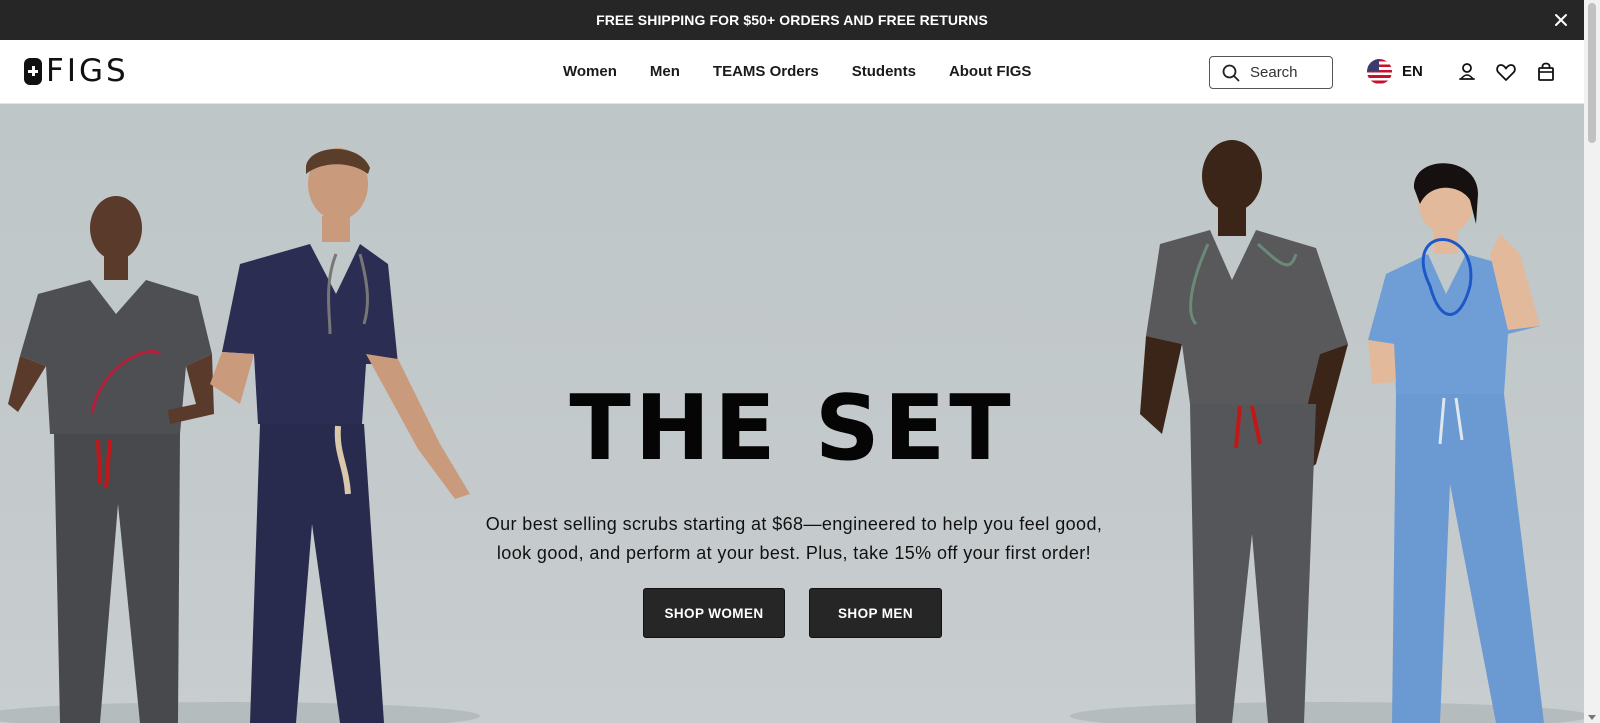 Image resolution: width=1600 pixels, height=723 pixels. I want to click on close-icon, so click(1561, 20).